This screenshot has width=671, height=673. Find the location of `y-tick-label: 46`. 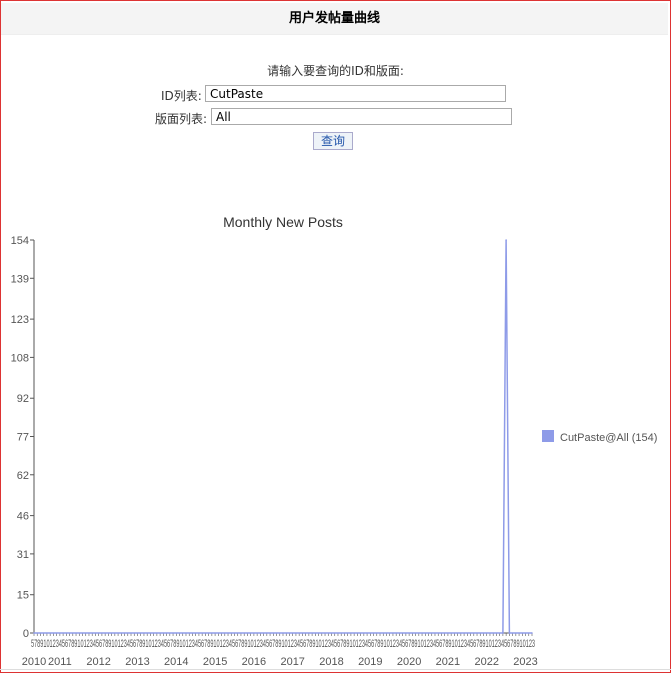

y-tick-label: 46 is located at coordinates (23, 517).